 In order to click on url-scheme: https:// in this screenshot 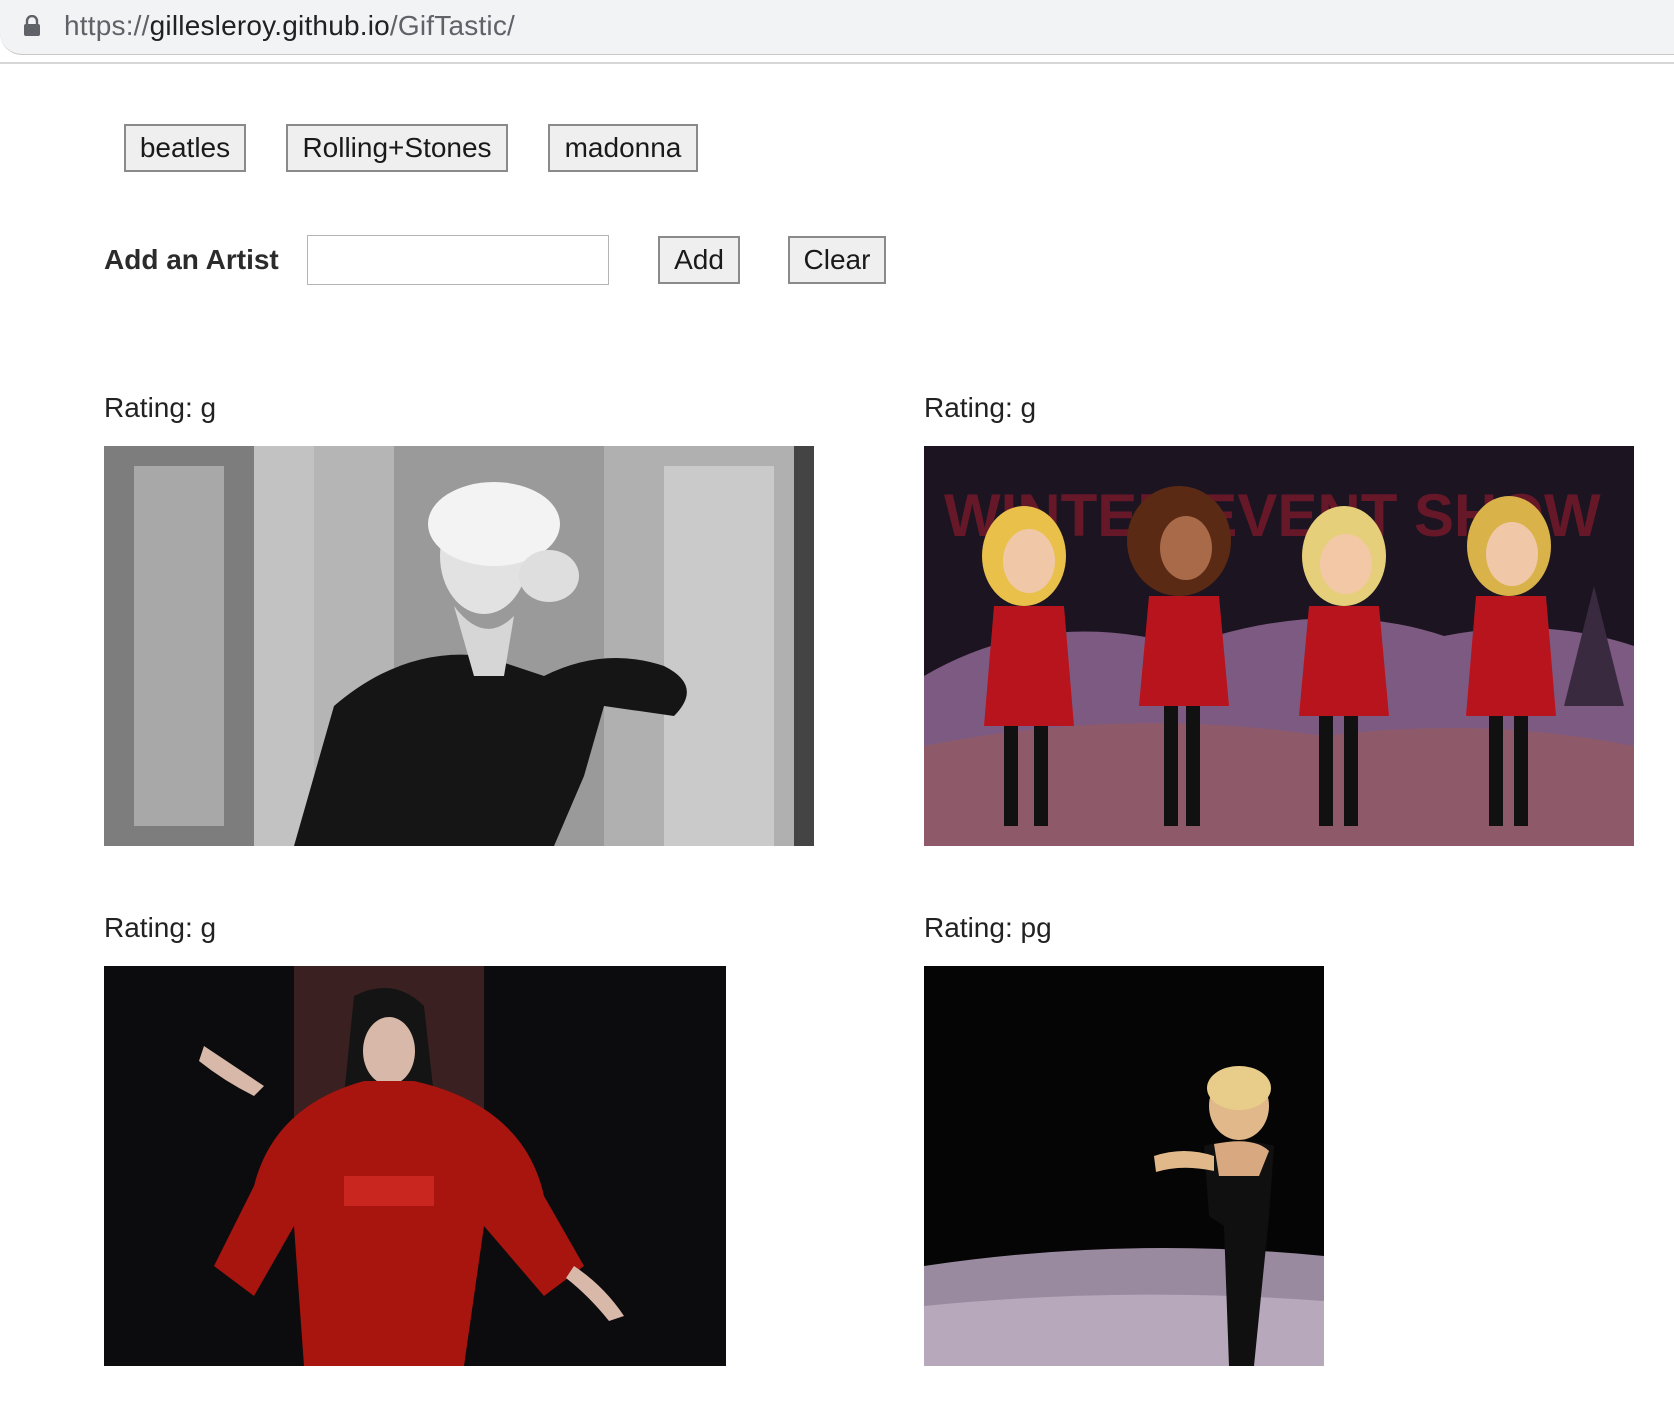, I will do `click(107, 25)`.